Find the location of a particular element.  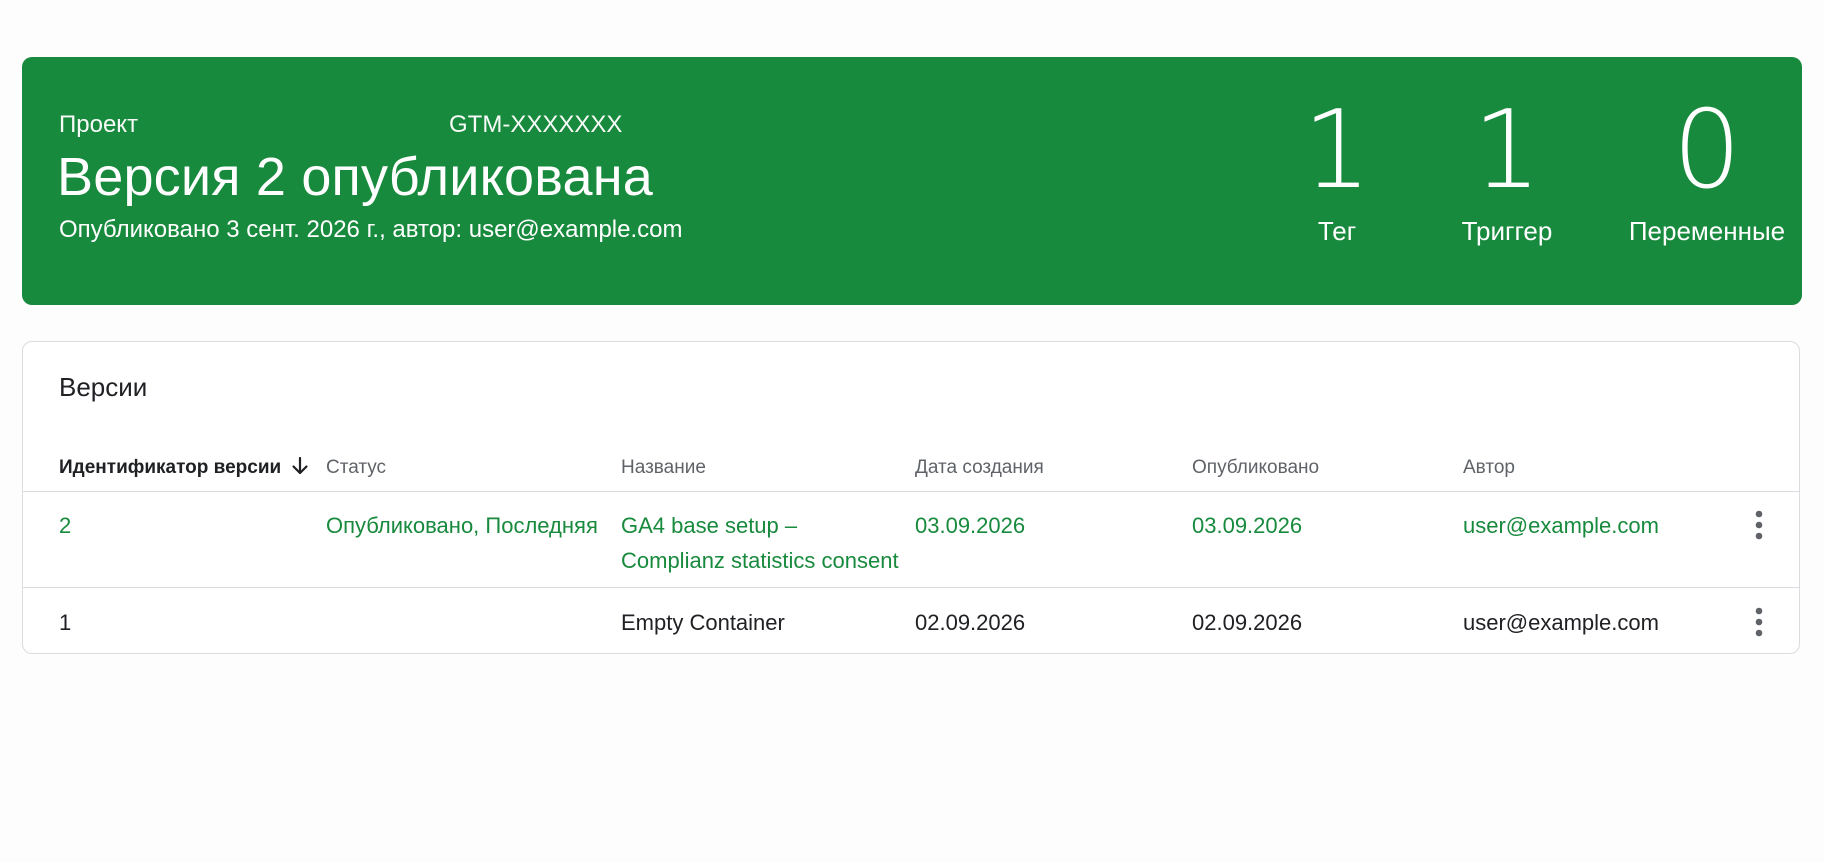

cell-created: 03.09.2026 is located at coordinates (970, 525).